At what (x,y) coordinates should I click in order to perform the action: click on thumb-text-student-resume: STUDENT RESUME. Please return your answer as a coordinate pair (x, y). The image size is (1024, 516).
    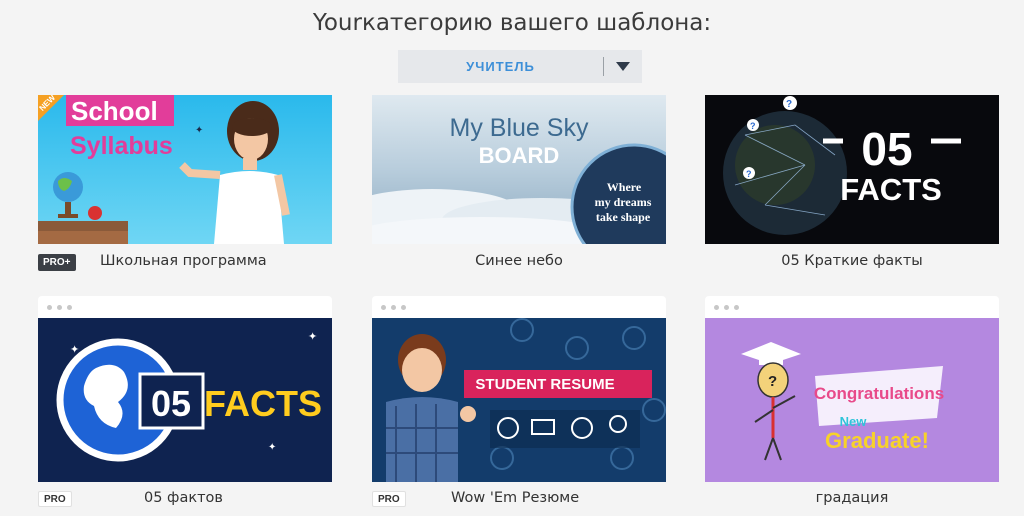
    Looking at the image, I should click on (544, 384).